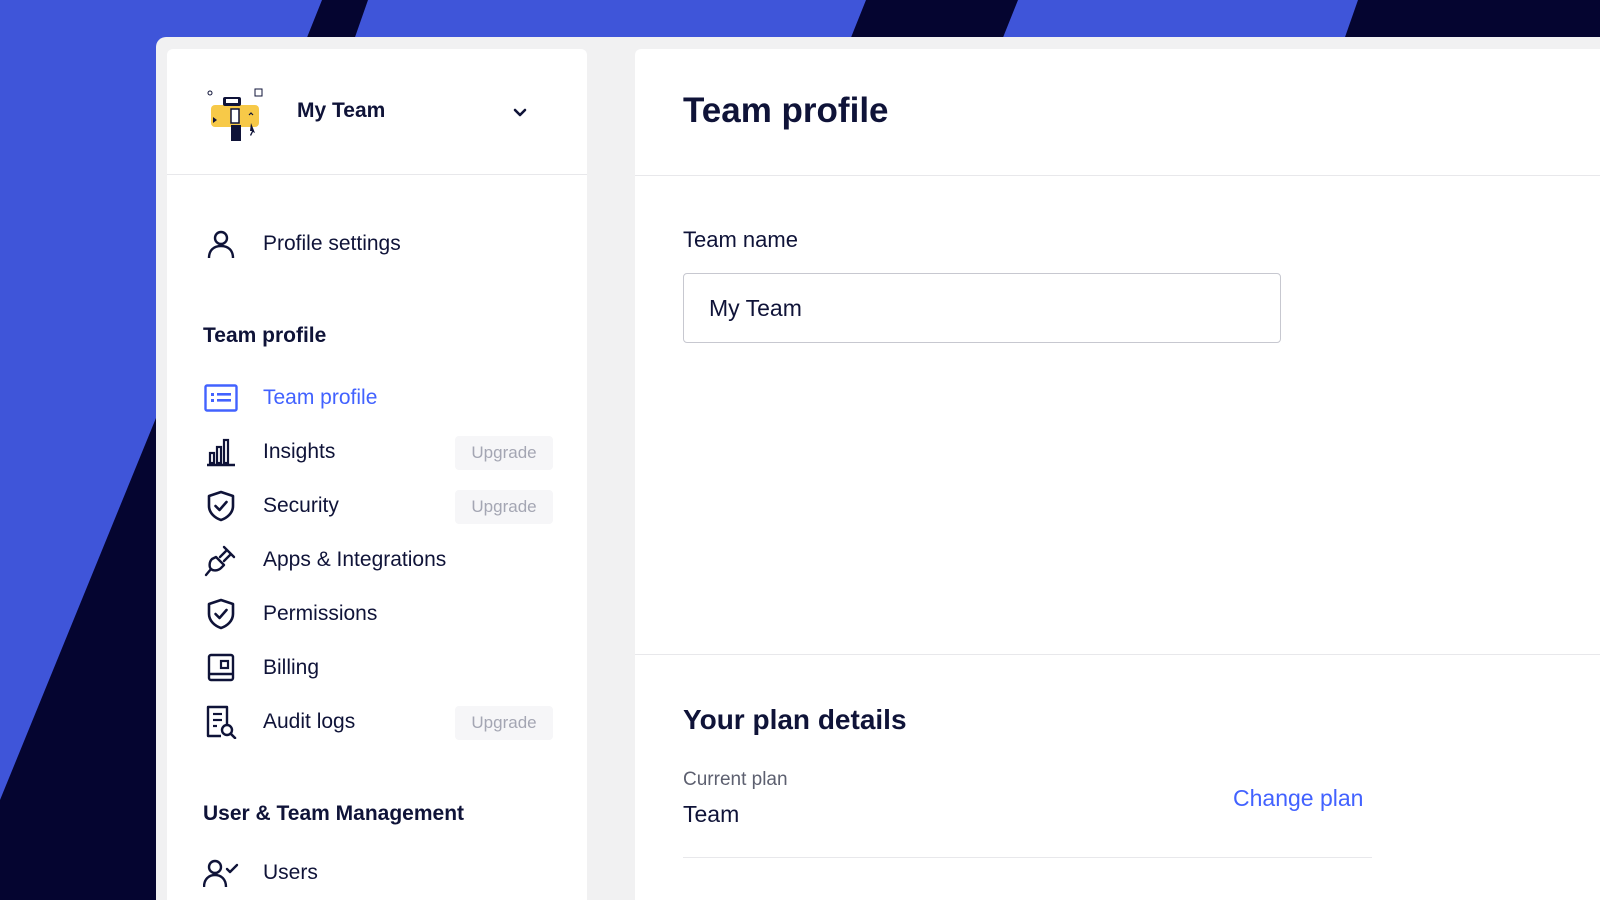 The width and height of the screenshot is (1600, 900). Describe the element at coordinates (982, 308) in the screenshot. I see `team-name-input` at that location.